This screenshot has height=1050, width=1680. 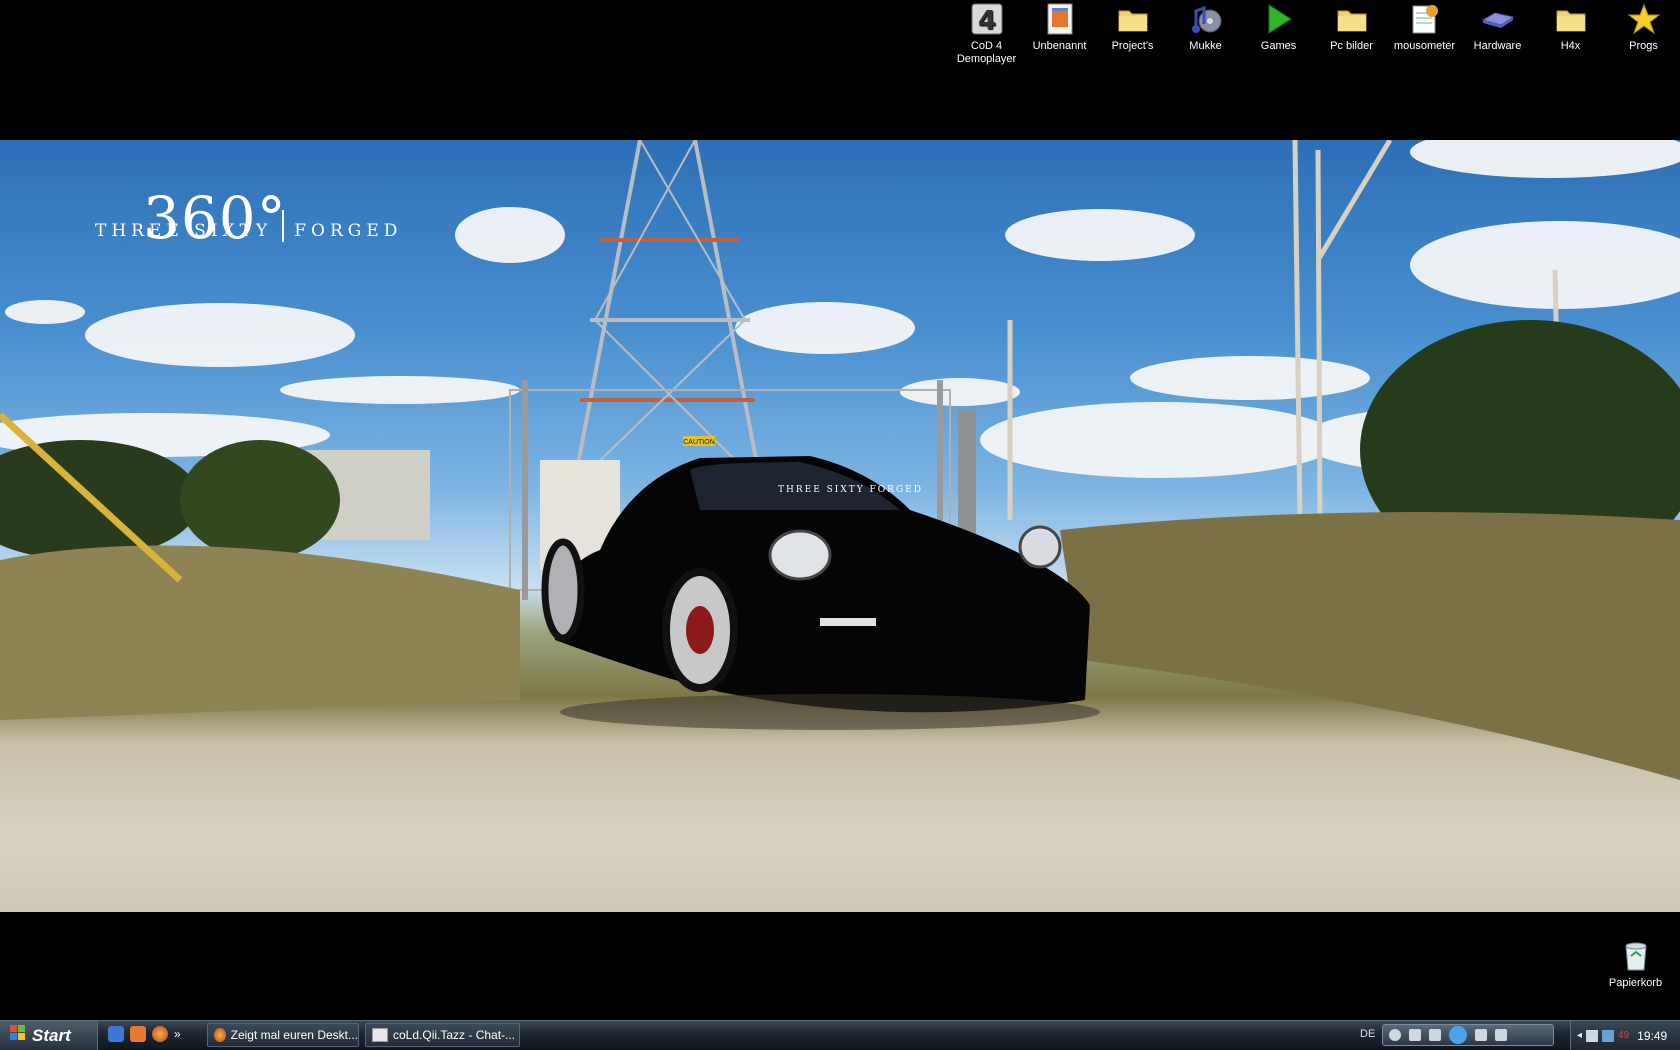 I want to click on hardware-icon, so click(x=1498, y=19).